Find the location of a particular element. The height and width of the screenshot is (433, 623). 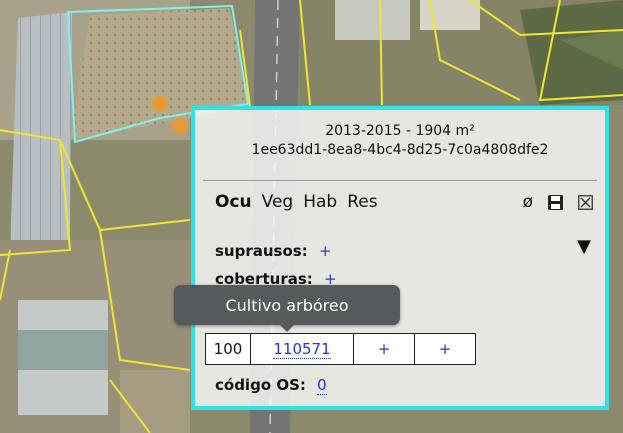

tooltip: Cultivo arbóreo is located at coordinates (287, 308).